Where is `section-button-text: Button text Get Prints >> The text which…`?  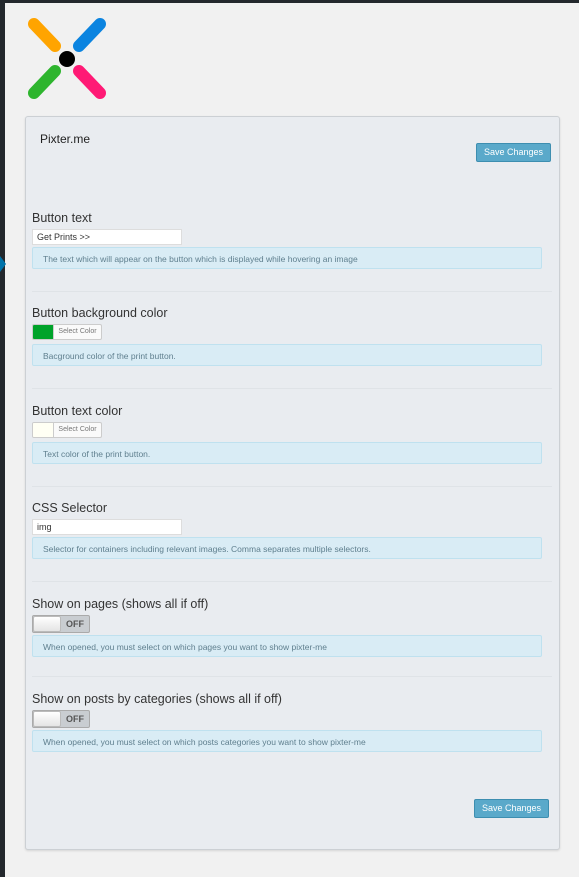
section-button-text: Button text Get Prints >> The text which… is located at coordinates (292, 239).